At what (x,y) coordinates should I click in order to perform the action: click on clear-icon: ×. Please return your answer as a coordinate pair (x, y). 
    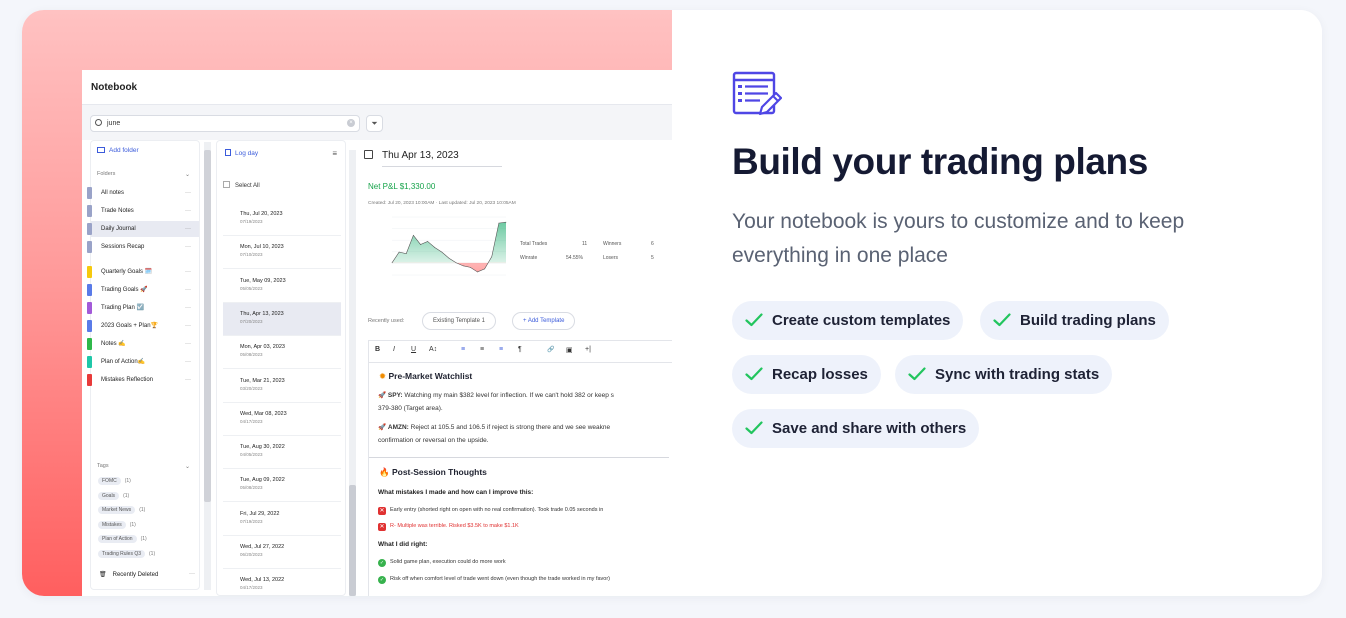
    Looking at the image, I should click on (351, 123).